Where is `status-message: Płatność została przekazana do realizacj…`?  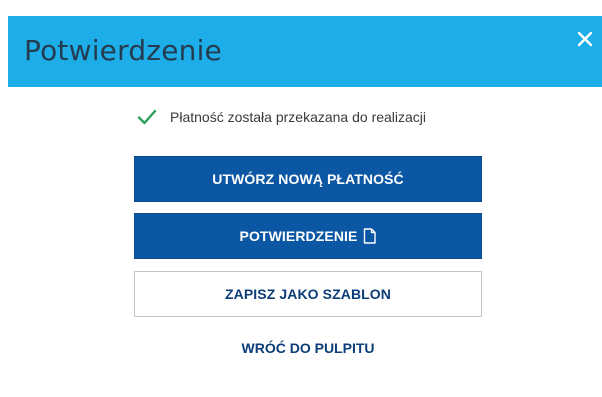 status-message: Płatność została przekazana do realizacj… is located at coordinates (281, 117).